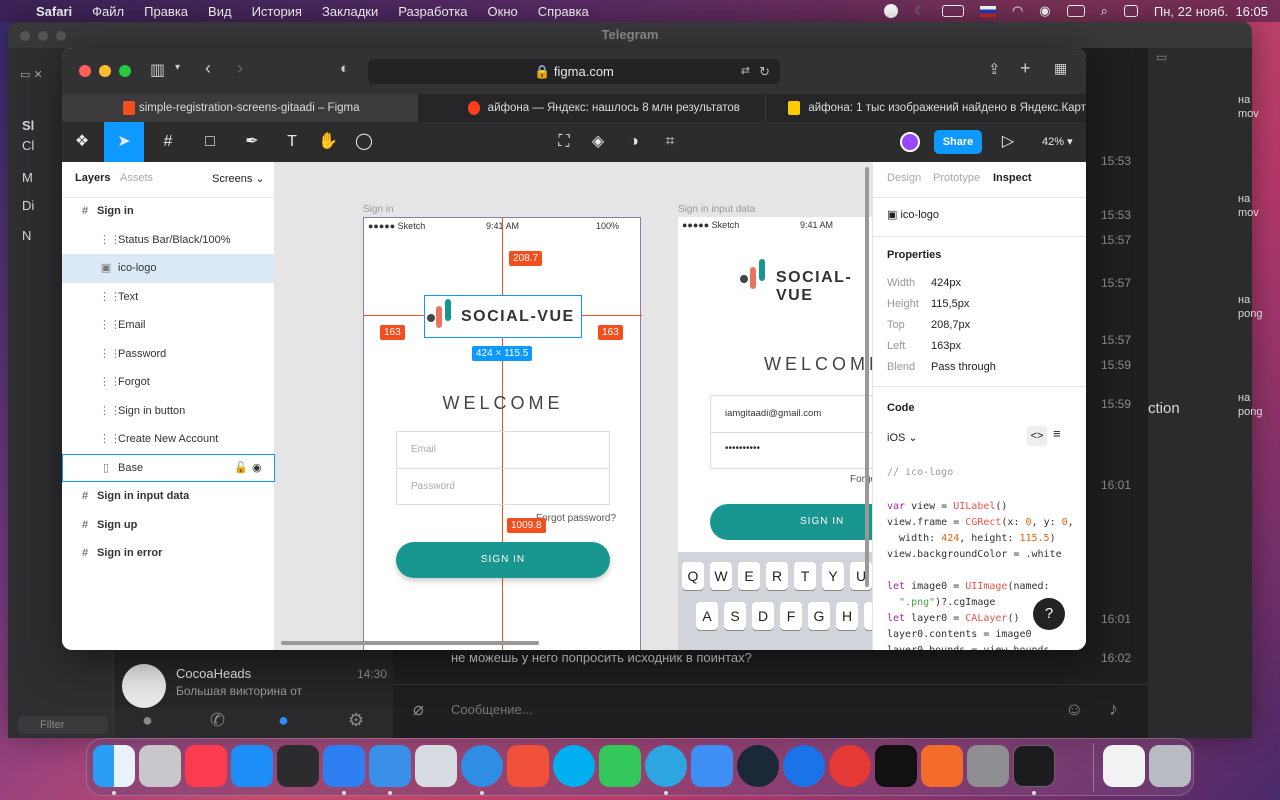 The width and height of the screenshot is (1280, 800). What do you see at coordinates (168, 240) in the screenshot?
I see `layer-status-bar: ⋮⋮ Status Bar/Black/100%` at bounding box center [168, 240].